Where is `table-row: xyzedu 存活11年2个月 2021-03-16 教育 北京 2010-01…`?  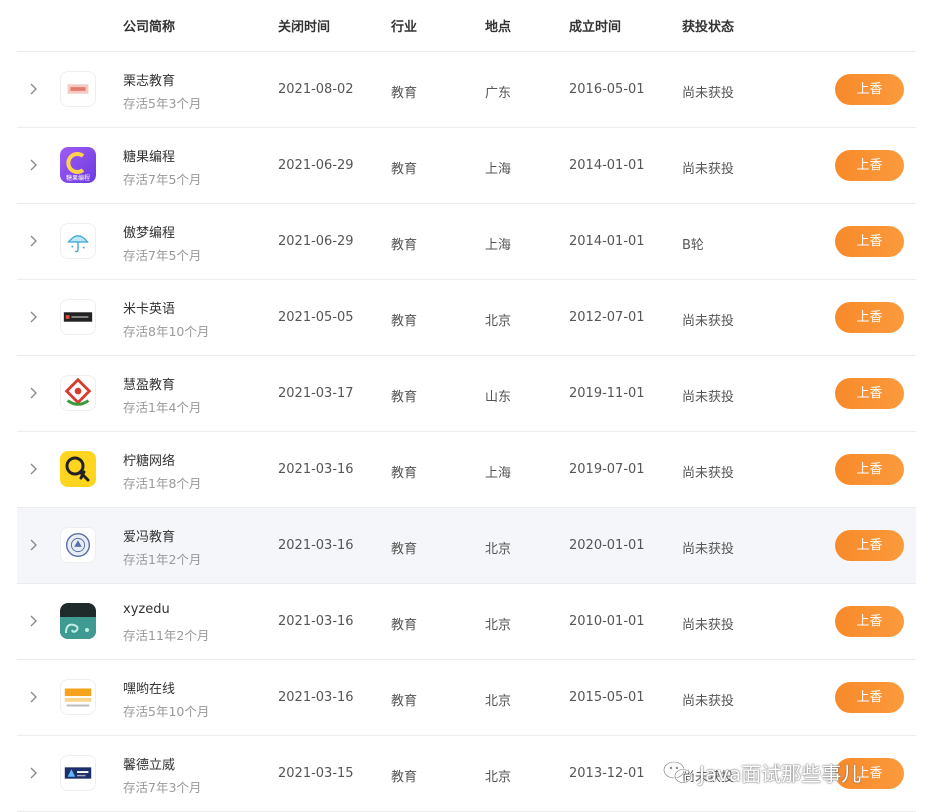
table-row: xyzedu 存活11年2个月 2021-03-16 教育 北京 2010-01… is located at coordinates (466, 622).